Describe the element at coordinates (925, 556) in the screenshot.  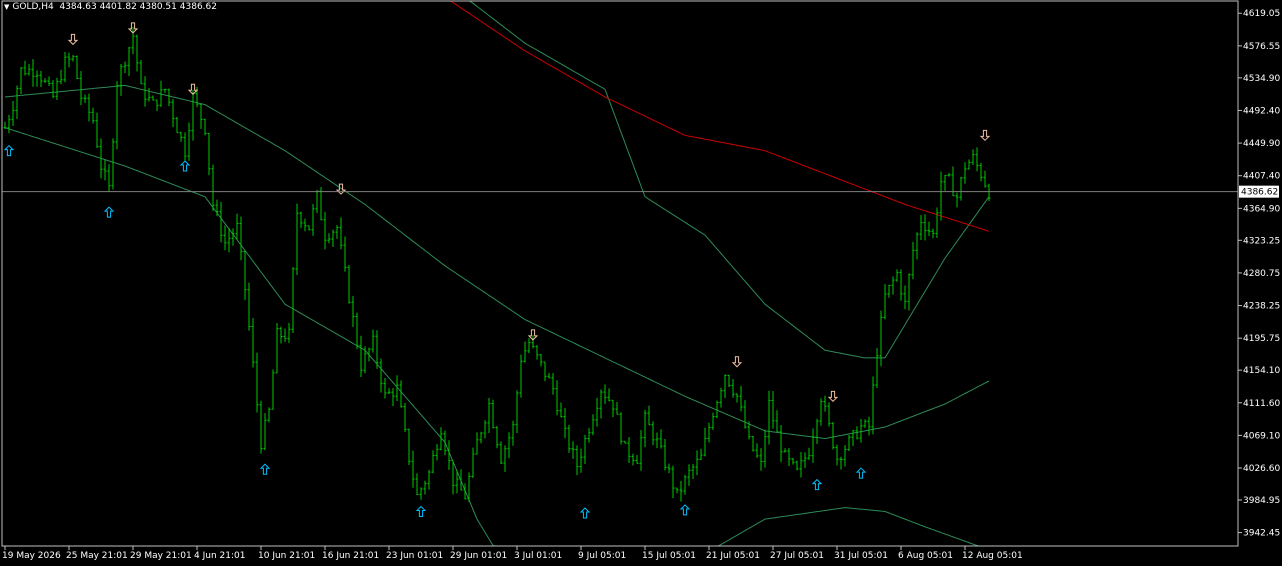
I see `x-tick-label: 6 Aug 05:01` at that location.